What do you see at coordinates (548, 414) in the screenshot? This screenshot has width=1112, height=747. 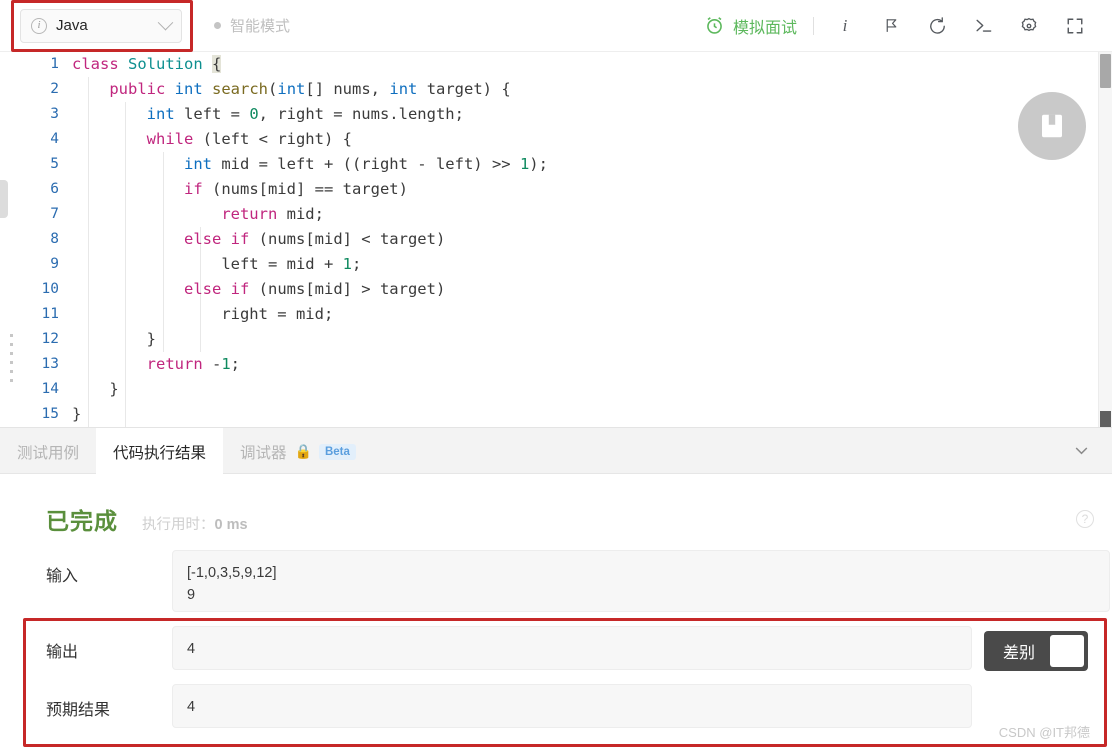 I see `code-line: 15}` at bounding box center [548, 414].